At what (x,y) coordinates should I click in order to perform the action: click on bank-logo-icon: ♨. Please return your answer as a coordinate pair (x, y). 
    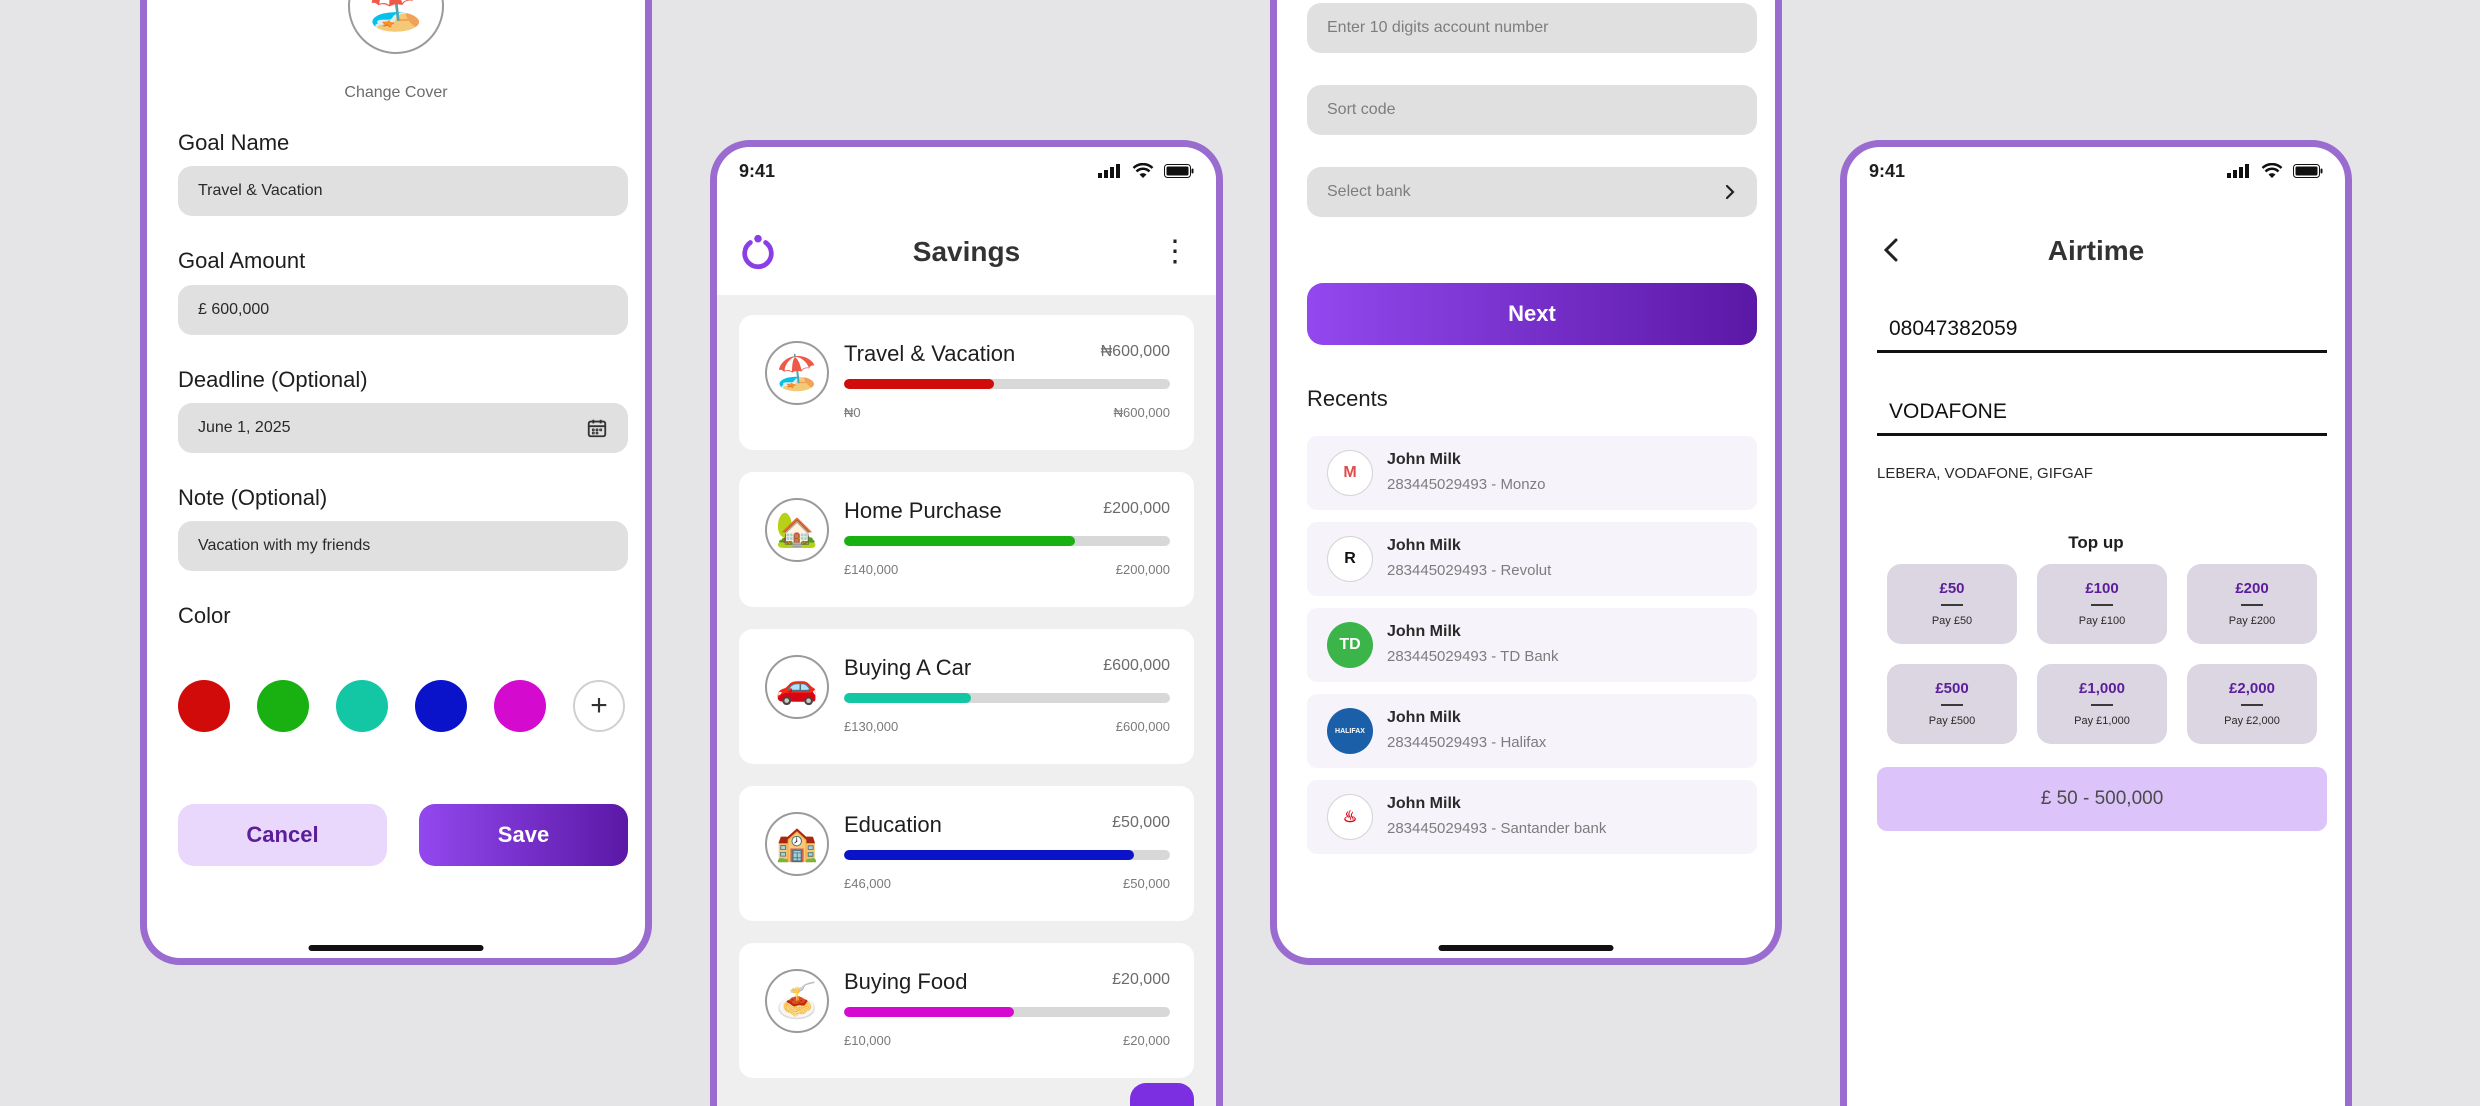
    Looking at the image, I should click on (1350, 817).